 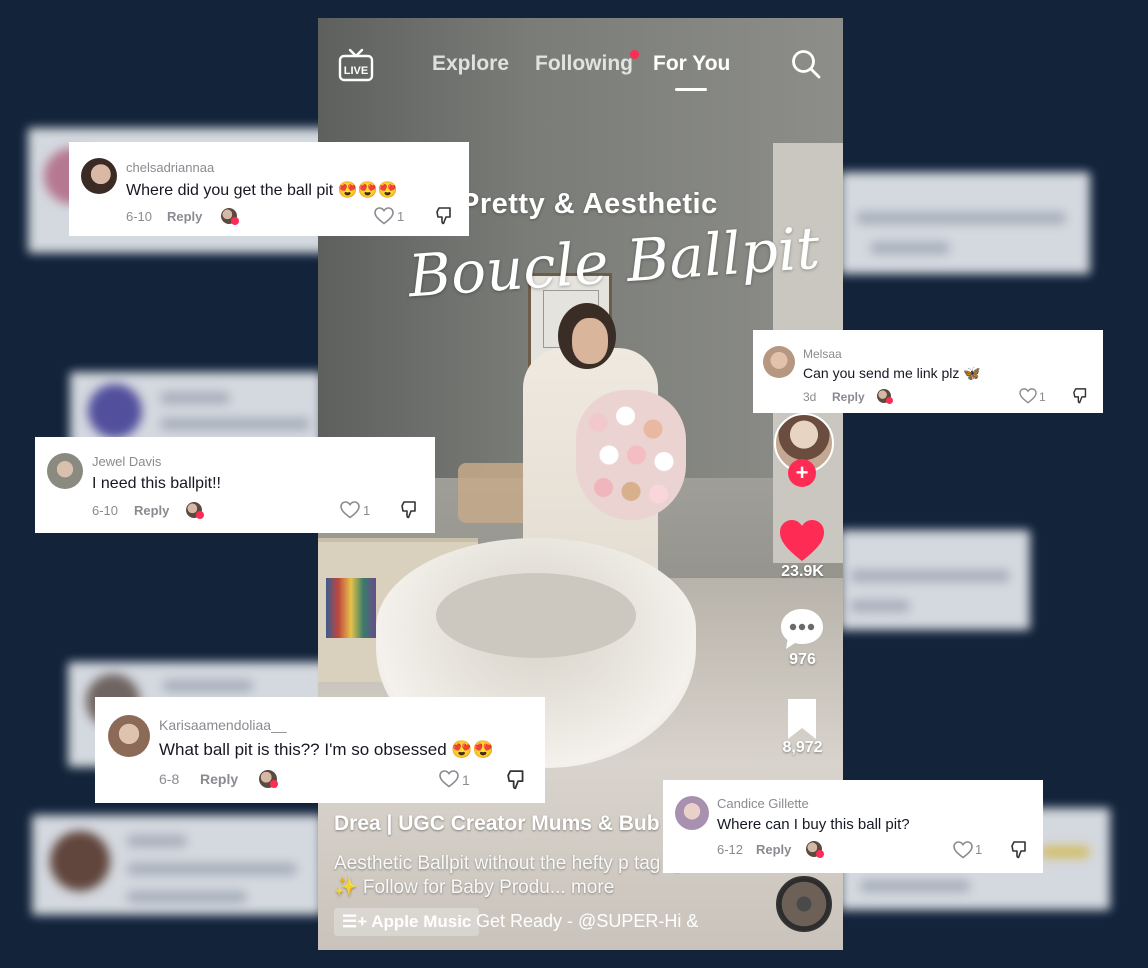 I want to click on comment-icon, so click(x=802, y=629).